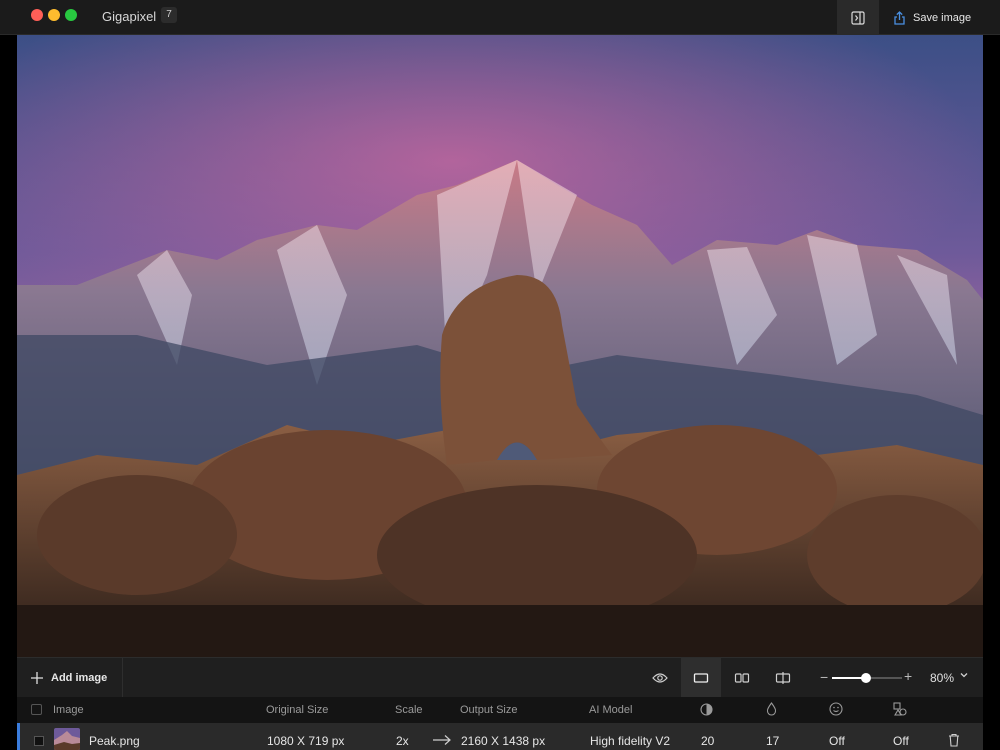 This screenshot has width=1000, height=750. What do you see at coordinates (8, 392) in the screenshot?
I see `left-margin` at bounding box center [8, 392].